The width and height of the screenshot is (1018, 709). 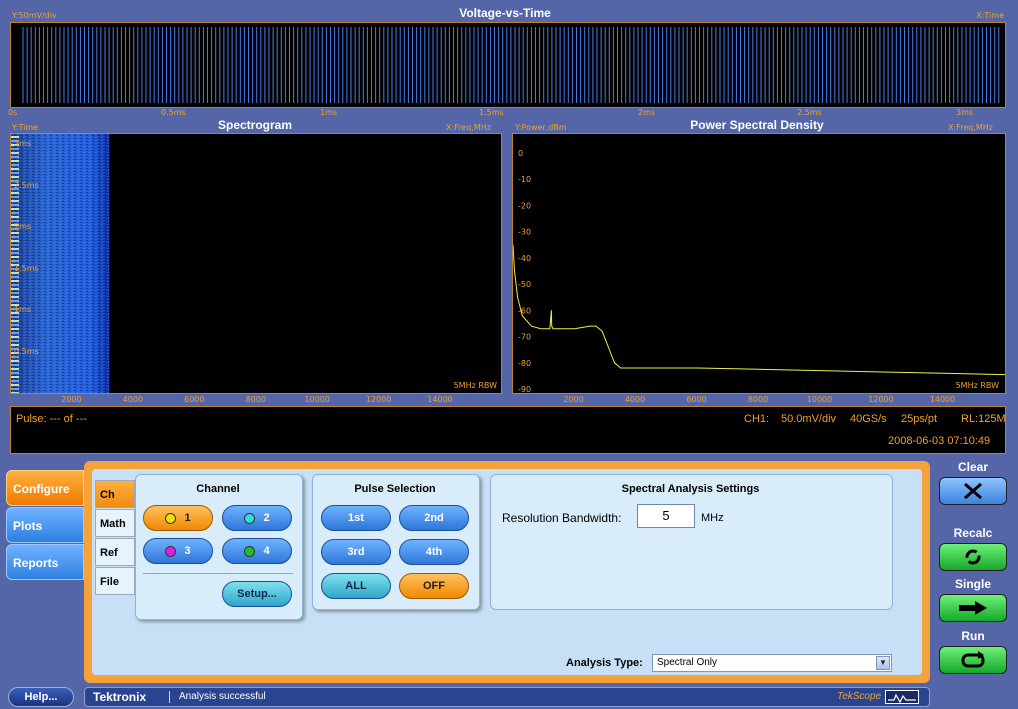 I want to click on channel-3-button: 3, so click(x=178, y=551).